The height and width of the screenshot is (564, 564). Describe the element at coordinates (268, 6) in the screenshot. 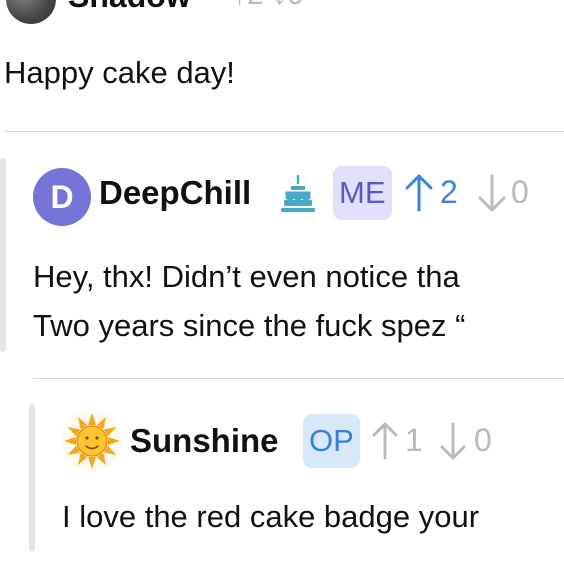

I see `vote-counts: ↑2 ↓0` at that location.